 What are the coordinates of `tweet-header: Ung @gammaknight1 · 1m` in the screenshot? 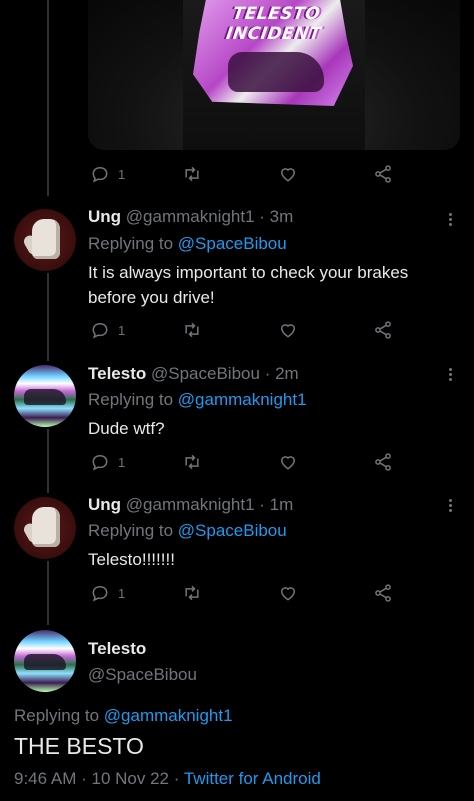 It's located at (190, 505).